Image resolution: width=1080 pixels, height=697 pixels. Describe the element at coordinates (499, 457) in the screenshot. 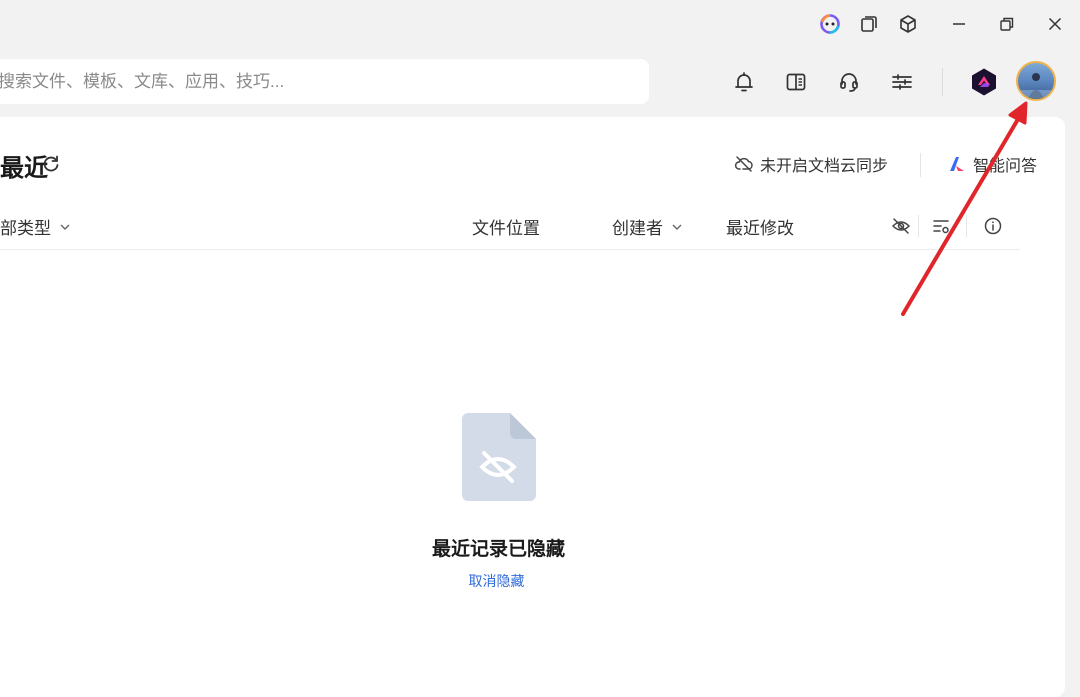

I see `hidden-file-icon` at that location.